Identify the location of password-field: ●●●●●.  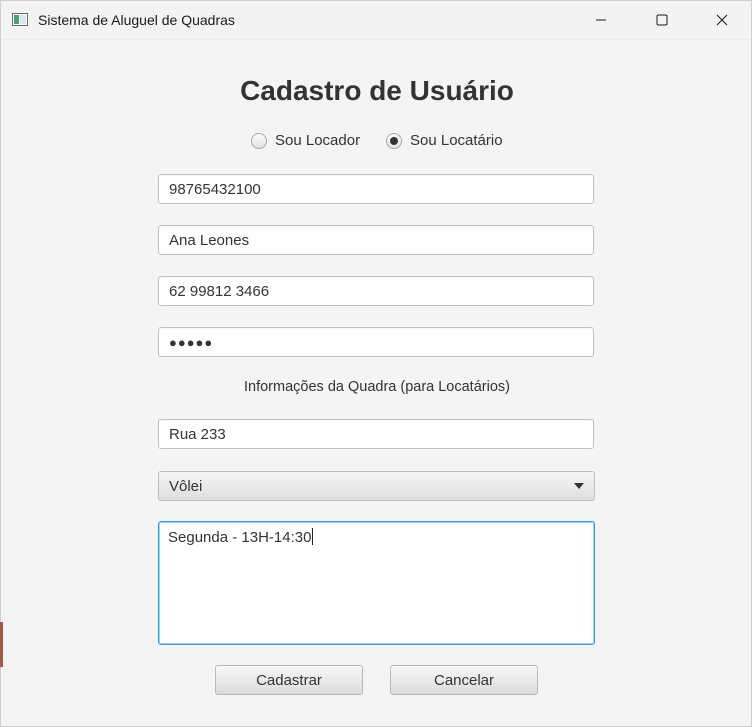
(376, 342).